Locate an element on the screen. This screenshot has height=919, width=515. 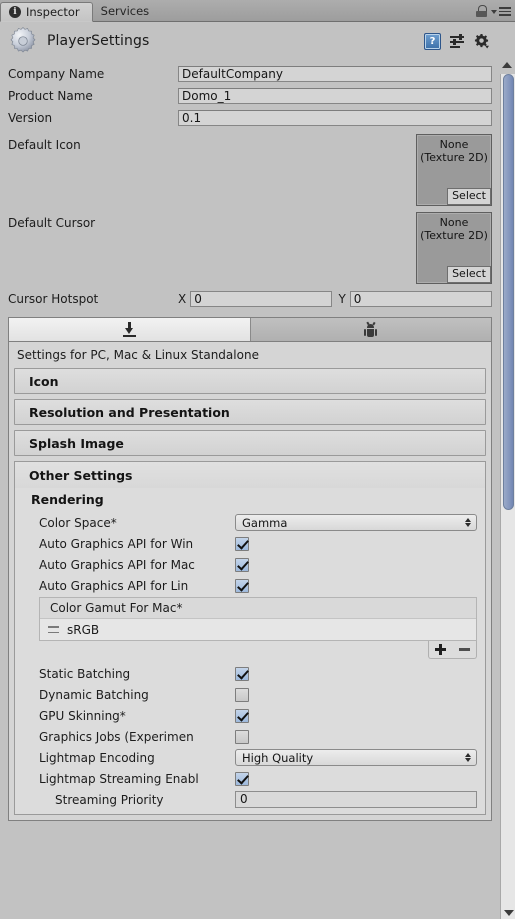
foldout-icon: Icon is located at coordinates (250, 381).